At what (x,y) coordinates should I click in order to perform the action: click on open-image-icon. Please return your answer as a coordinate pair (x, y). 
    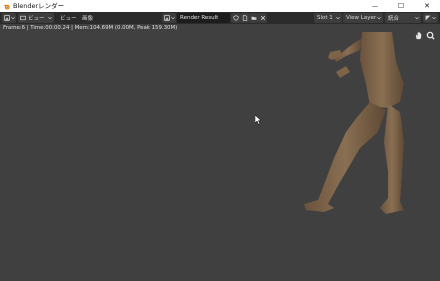
    Looking at the image, I should click on (253, 18).